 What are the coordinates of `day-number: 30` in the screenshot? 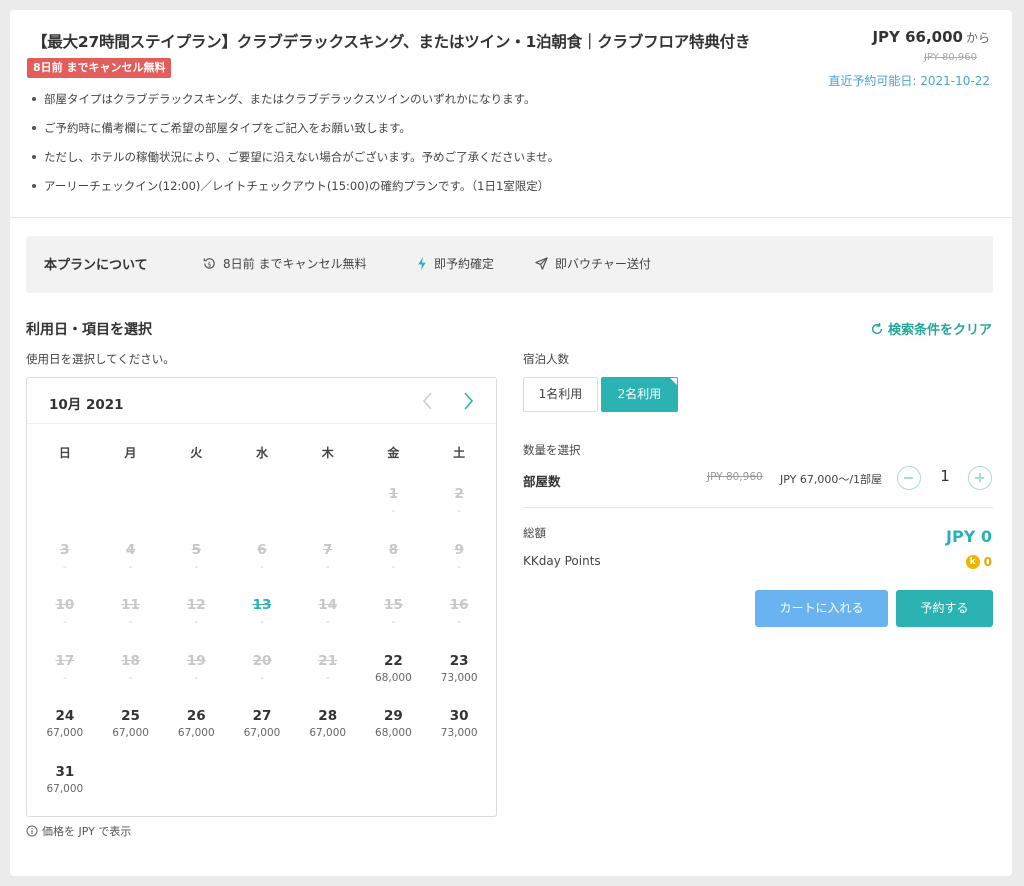 It's located at (459, 716).